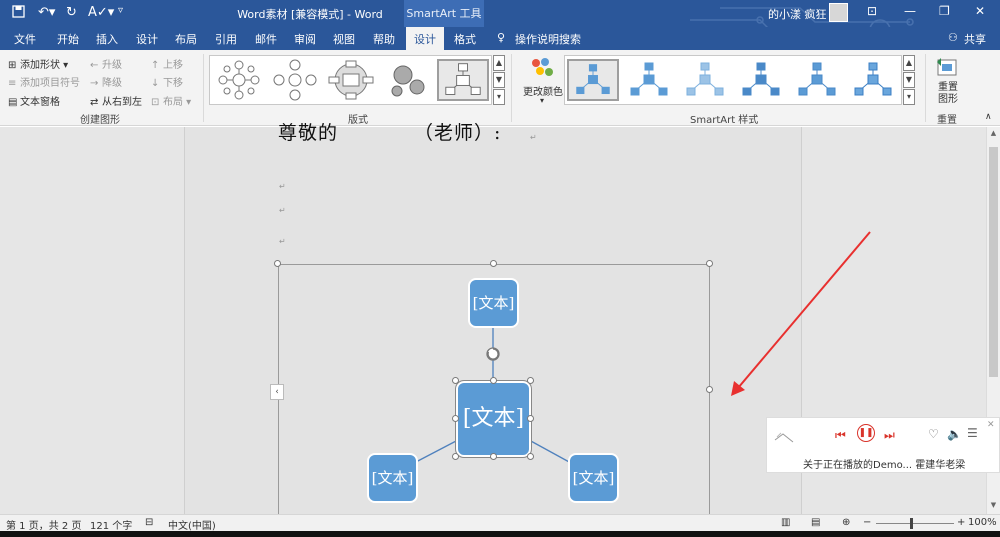 The width and height of the screenshot is (1000, 537). I want to click on taskbar-strip, so click(500, 534).